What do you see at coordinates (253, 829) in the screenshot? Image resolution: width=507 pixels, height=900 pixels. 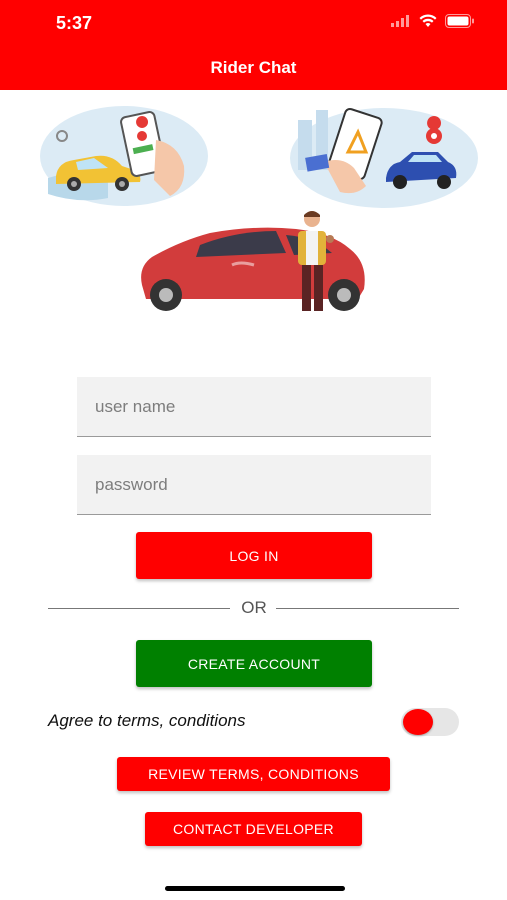 I see `contact-developer-button: CONTACT DEVELOPER` at bounding box center [253, 829].